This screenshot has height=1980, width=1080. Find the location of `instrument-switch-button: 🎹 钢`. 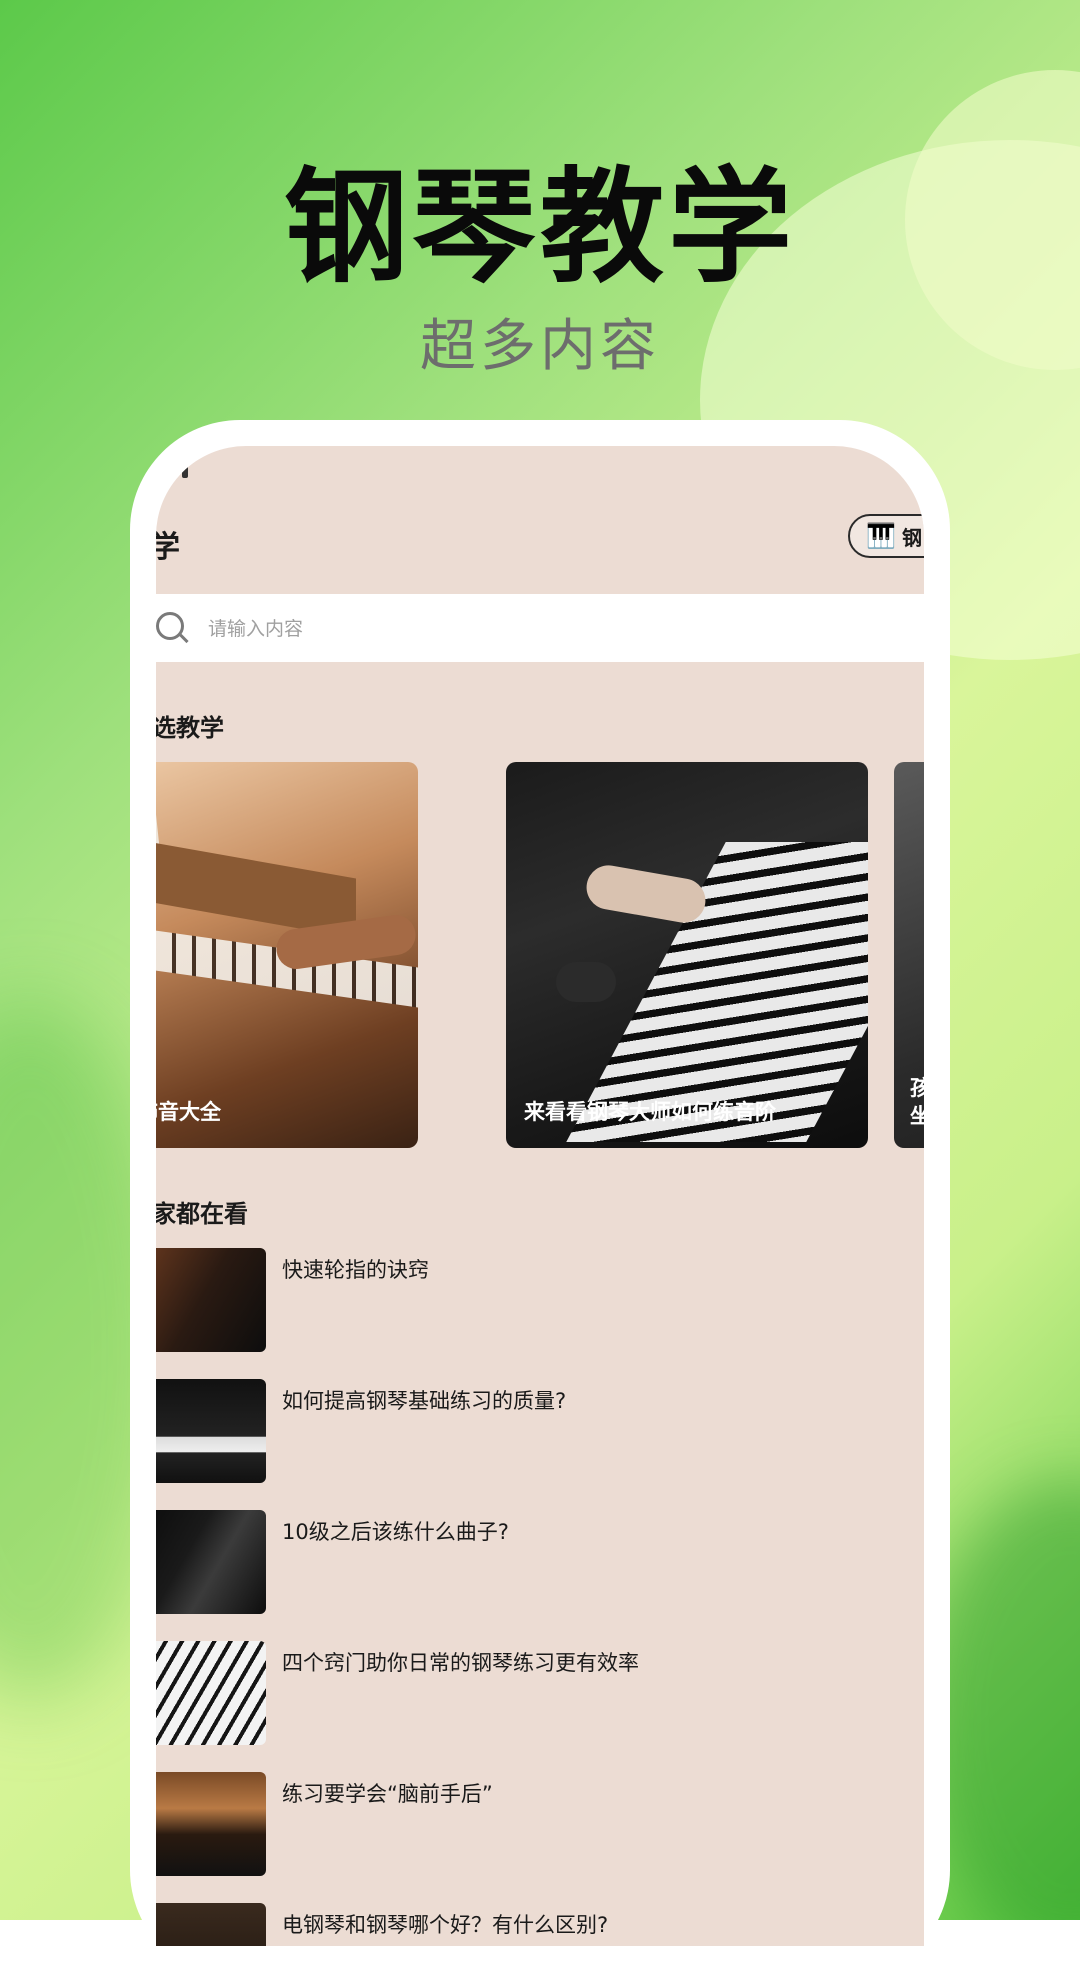

instrument-switch-button: 🎹 钢 is located at coordinates (886, 536).